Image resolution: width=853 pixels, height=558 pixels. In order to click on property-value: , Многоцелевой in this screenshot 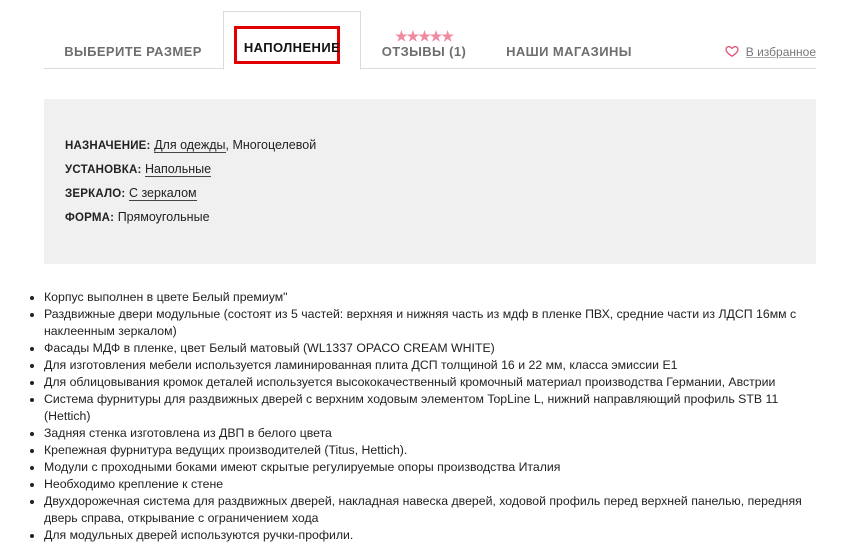, I will do `click(271, 145)`.